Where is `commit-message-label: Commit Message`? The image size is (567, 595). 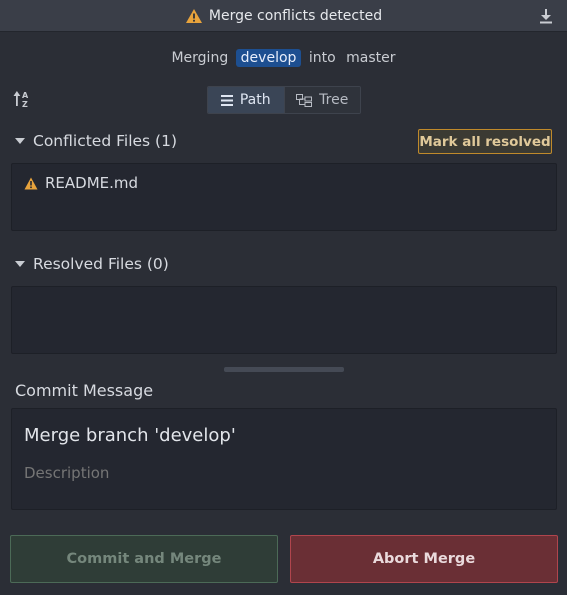 commit-message-label: Commit Message is located at coordinates (84, 390).